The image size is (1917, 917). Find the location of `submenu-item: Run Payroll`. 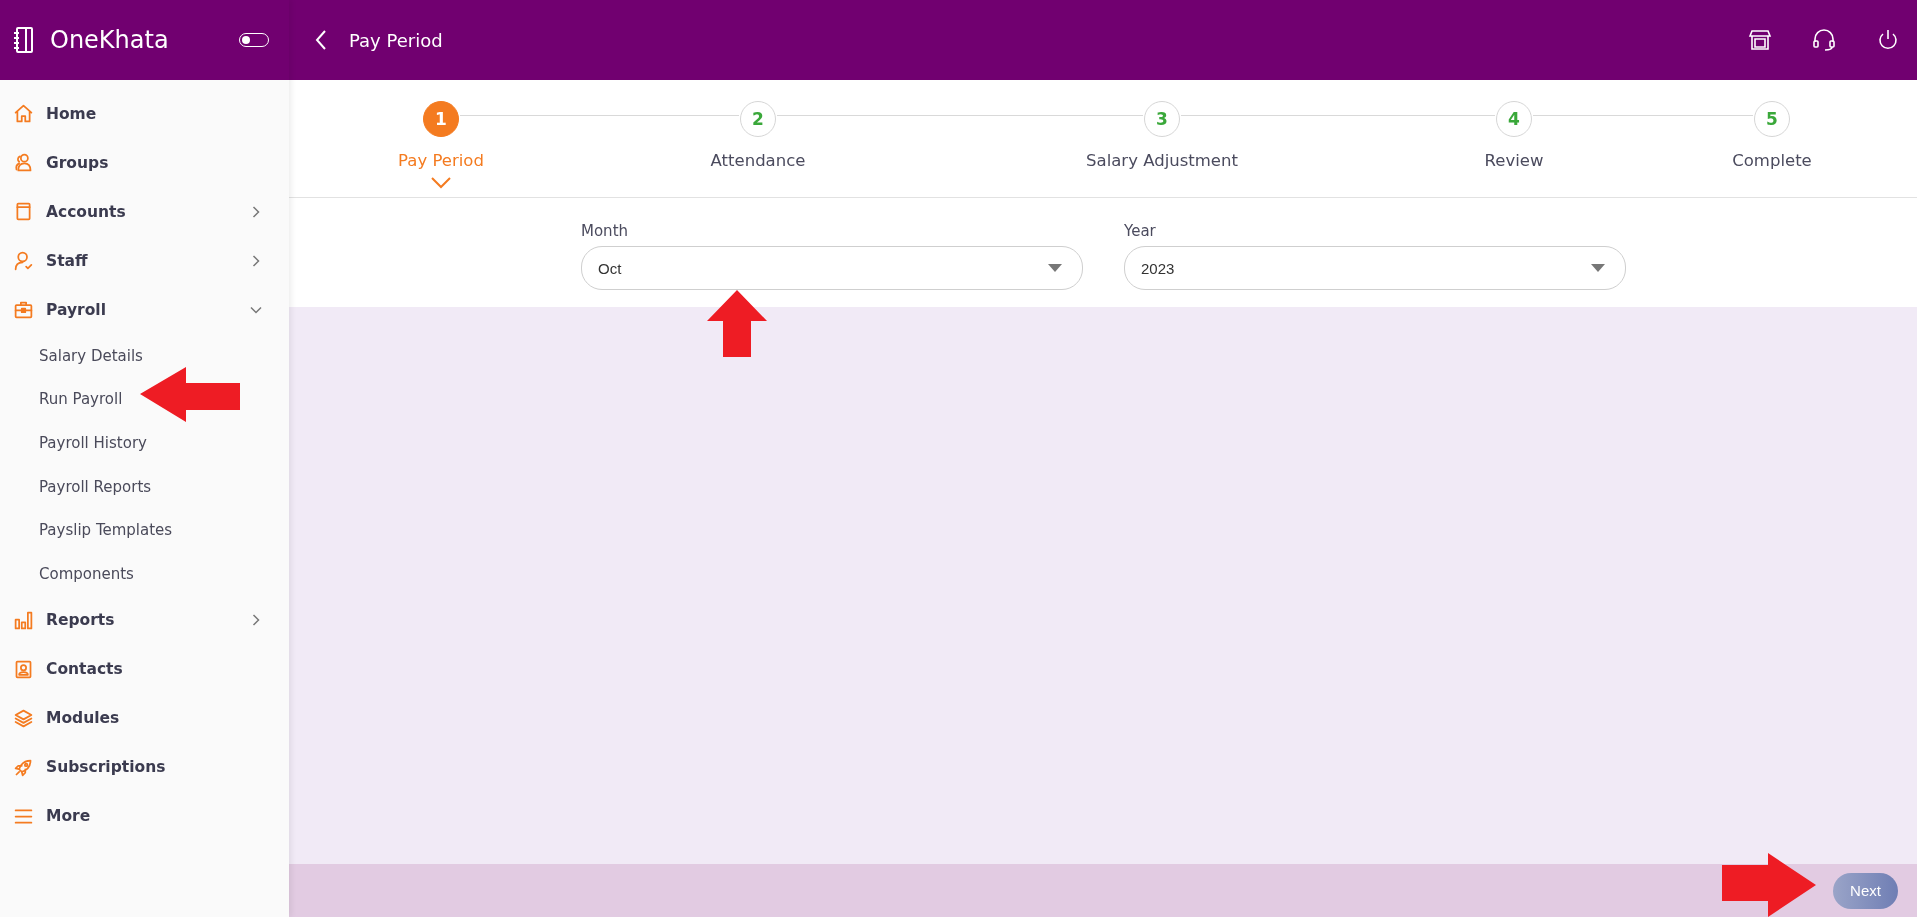

submenu-item: Run Payroll is located at coordinates (144, 399).